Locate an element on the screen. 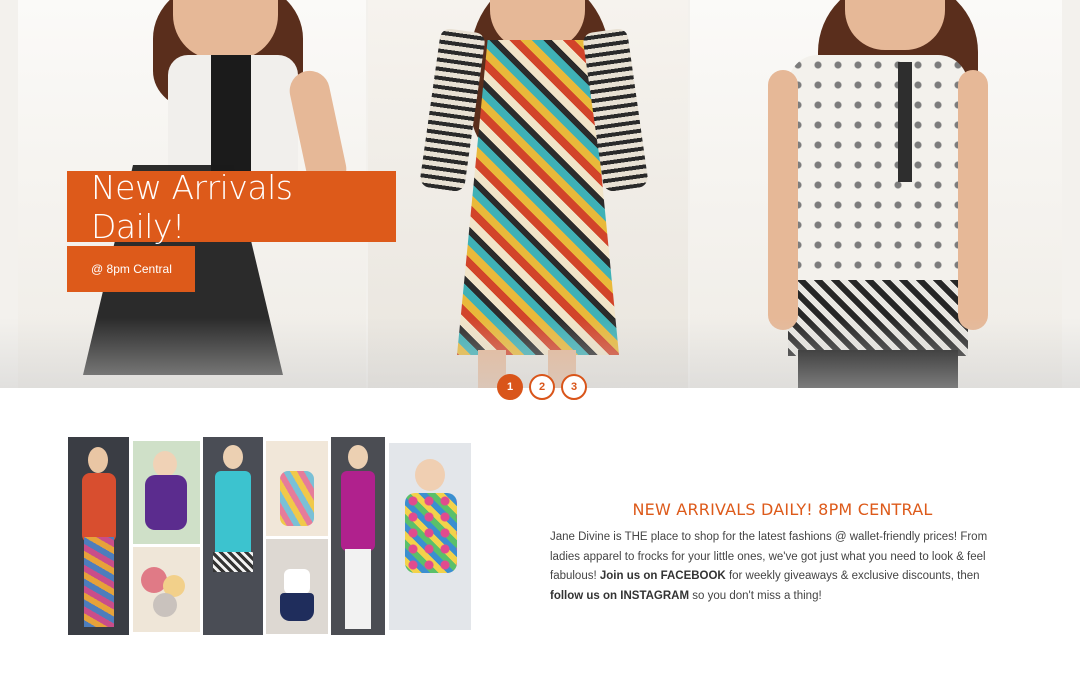  intro-heading: NEW ARRIVALS DAILY! 8PM CENTRAL is located at coordinates (782, 509).